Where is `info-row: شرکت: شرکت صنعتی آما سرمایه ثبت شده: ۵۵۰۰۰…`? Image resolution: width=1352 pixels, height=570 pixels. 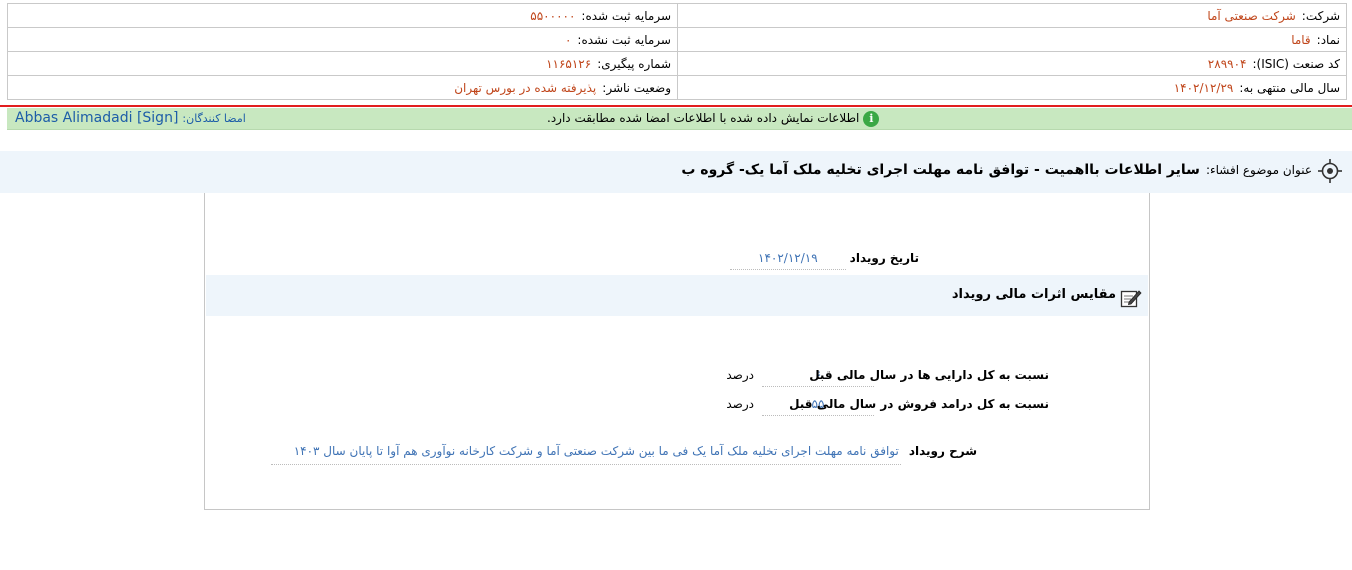
info-row: شرکت: شرکت صنعتی آما سرمایه ثبت شده: ۵۵۰۰۰… is located at coordinates (677, 15).